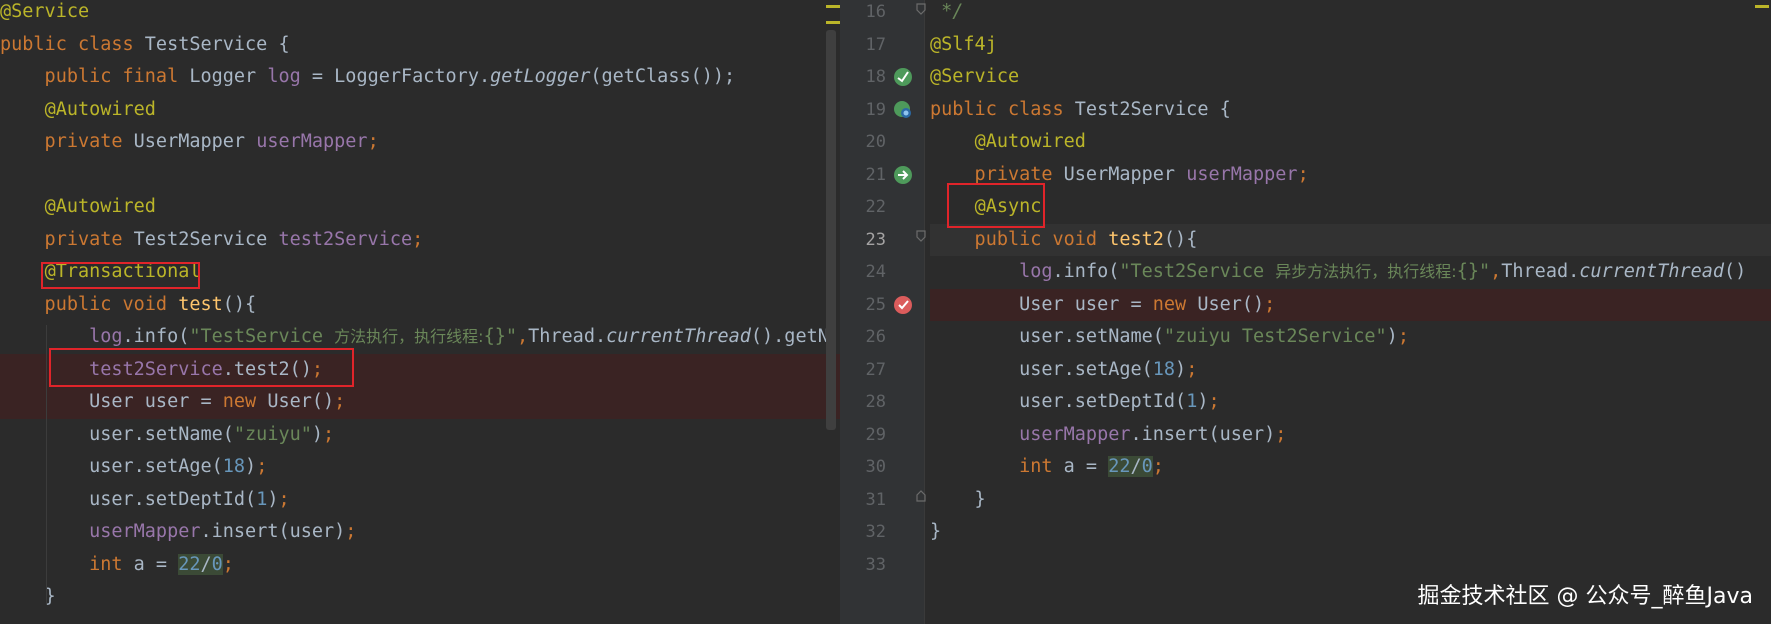  What do you see at coordinates (1350, 207) in the screenshot?
I see `code-line: @Async` at bounding box center [1350, 207].